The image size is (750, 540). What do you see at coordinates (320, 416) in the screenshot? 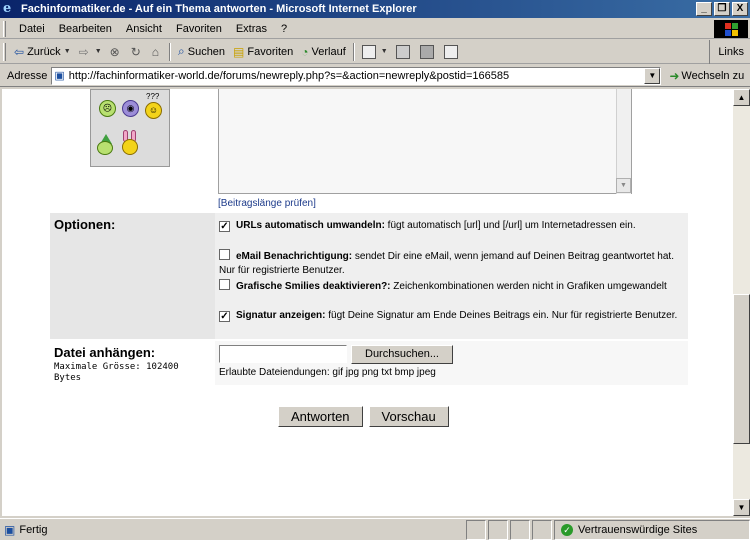
I see `submit-reply-button: Antworten` at bounding box center [320, 416].